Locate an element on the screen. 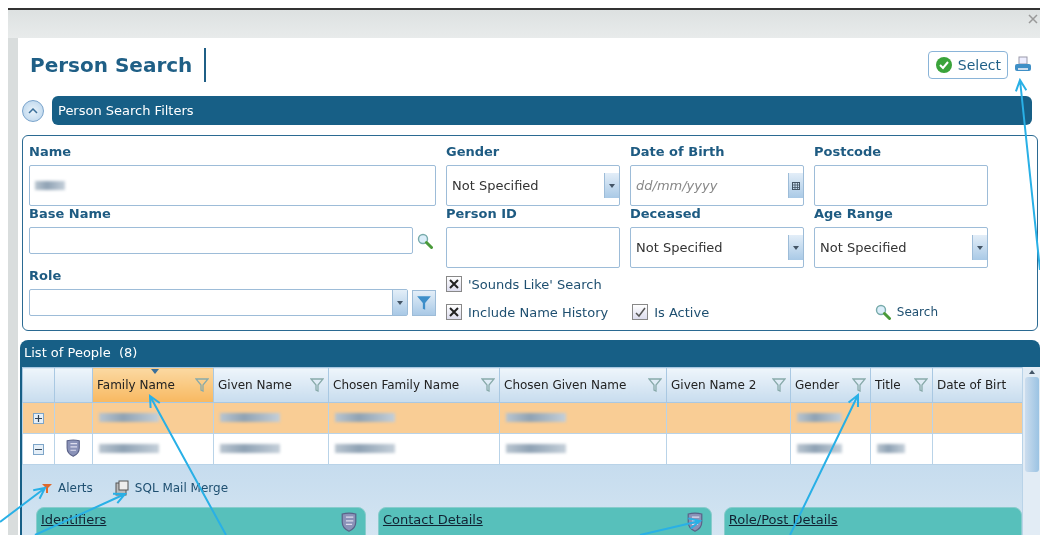 The image size is (1040, 535). column-header: Given Name is located at coordinates (271, 385).